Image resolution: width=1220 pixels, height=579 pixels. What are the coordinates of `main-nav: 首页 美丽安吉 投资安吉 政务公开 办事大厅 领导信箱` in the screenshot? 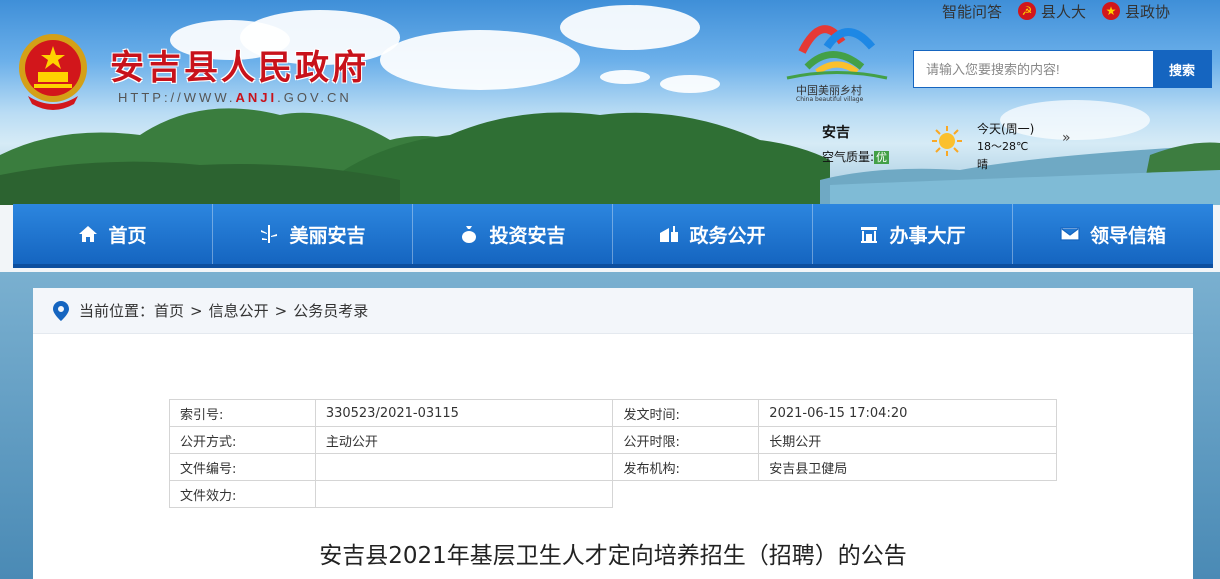 It's located at (613, 236).